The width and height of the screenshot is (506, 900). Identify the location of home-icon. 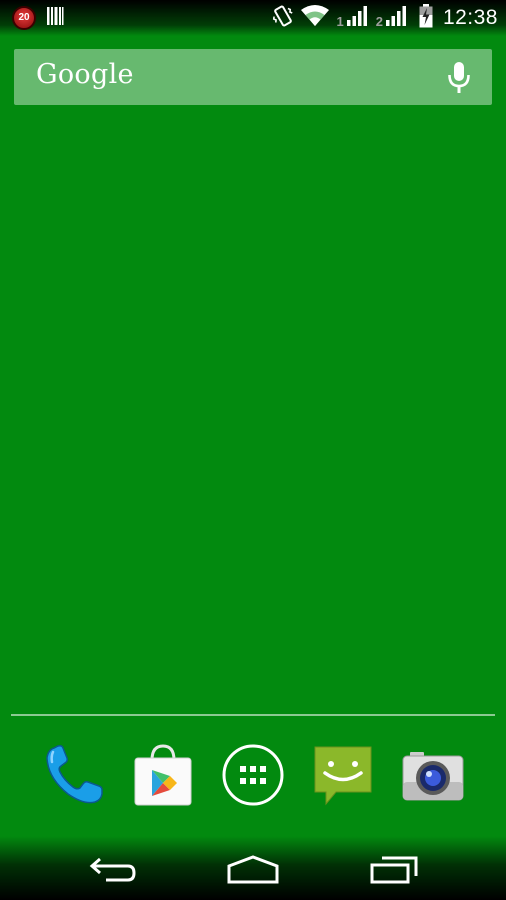
(253, 869).